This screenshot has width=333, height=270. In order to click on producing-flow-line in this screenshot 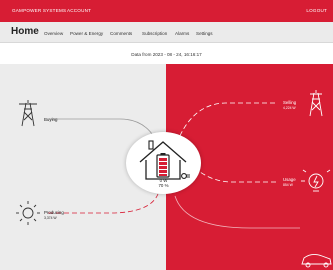, I will do `click(103, 203)`.